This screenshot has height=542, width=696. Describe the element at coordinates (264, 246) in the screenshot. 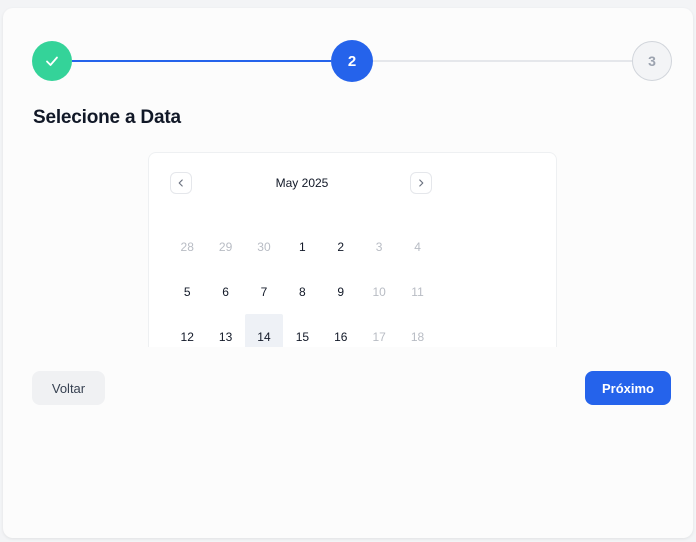

I see `calendar-day: 30` at that location.